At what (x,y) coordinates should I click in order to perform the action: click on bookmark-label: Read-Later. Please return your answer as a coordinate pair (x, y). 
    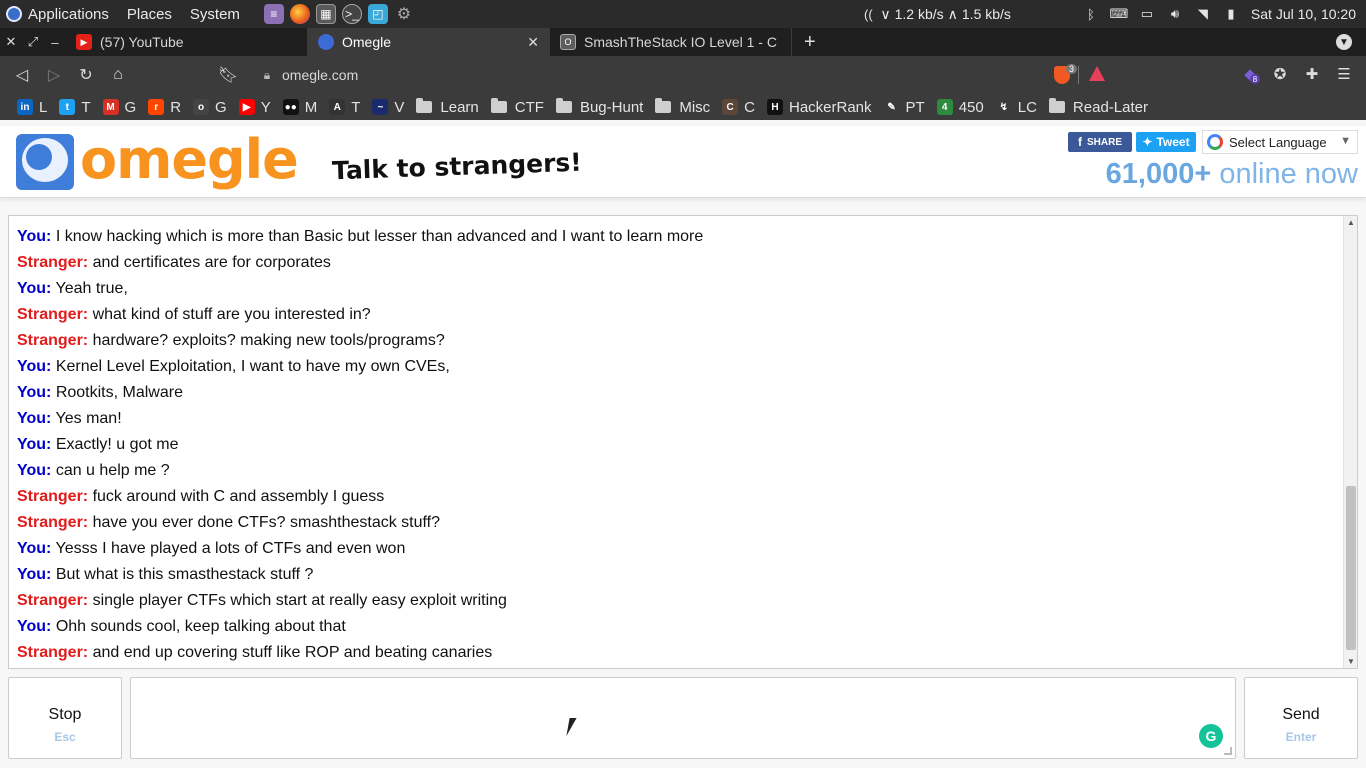
    Looking at the image, I should click on (1110, 107).